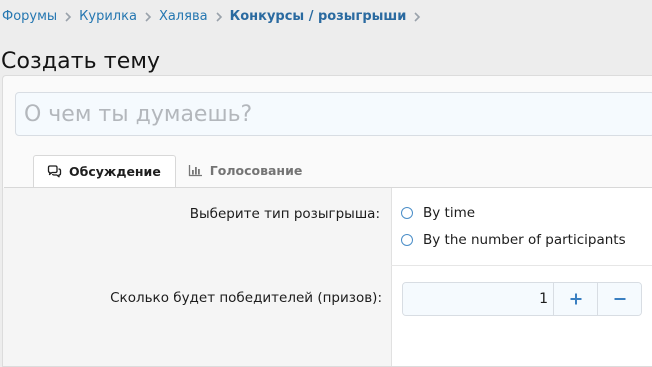 The image size is (652, 367). I want to click on radio-by-time-label: By time, so click(449, 213).